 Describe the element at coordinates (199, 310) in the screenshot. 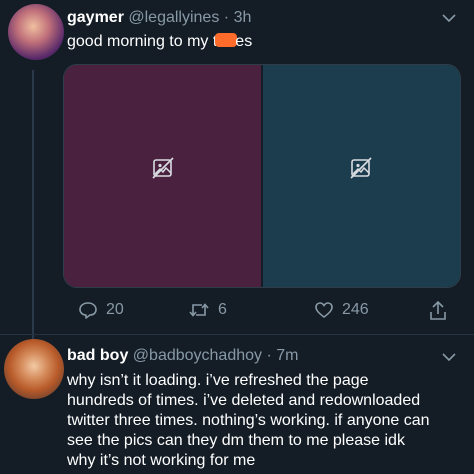

I see `retweet-icon` at that location.